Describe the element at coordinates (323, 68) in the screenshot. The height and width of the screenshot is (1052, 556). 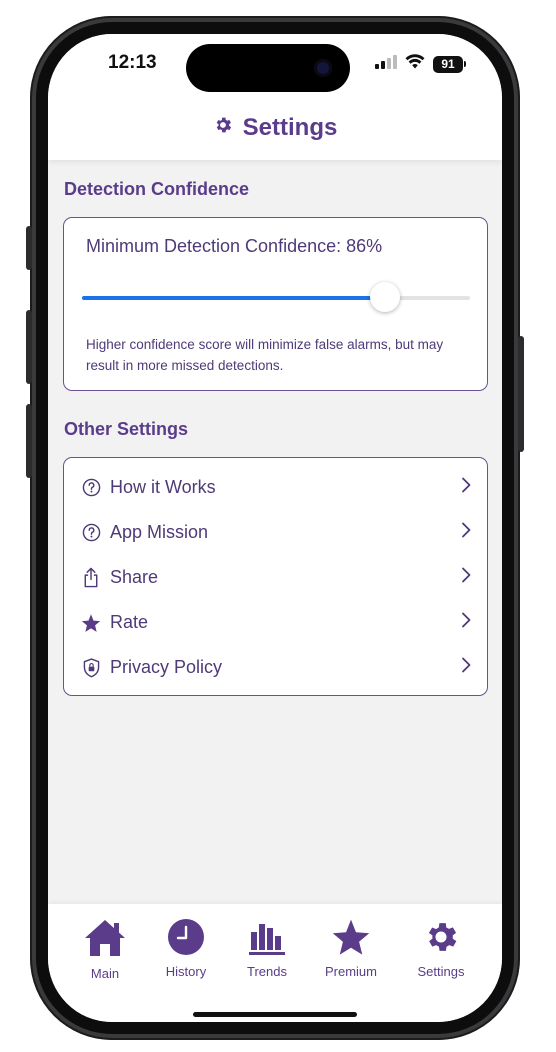
I see `camera-icon` at that location.